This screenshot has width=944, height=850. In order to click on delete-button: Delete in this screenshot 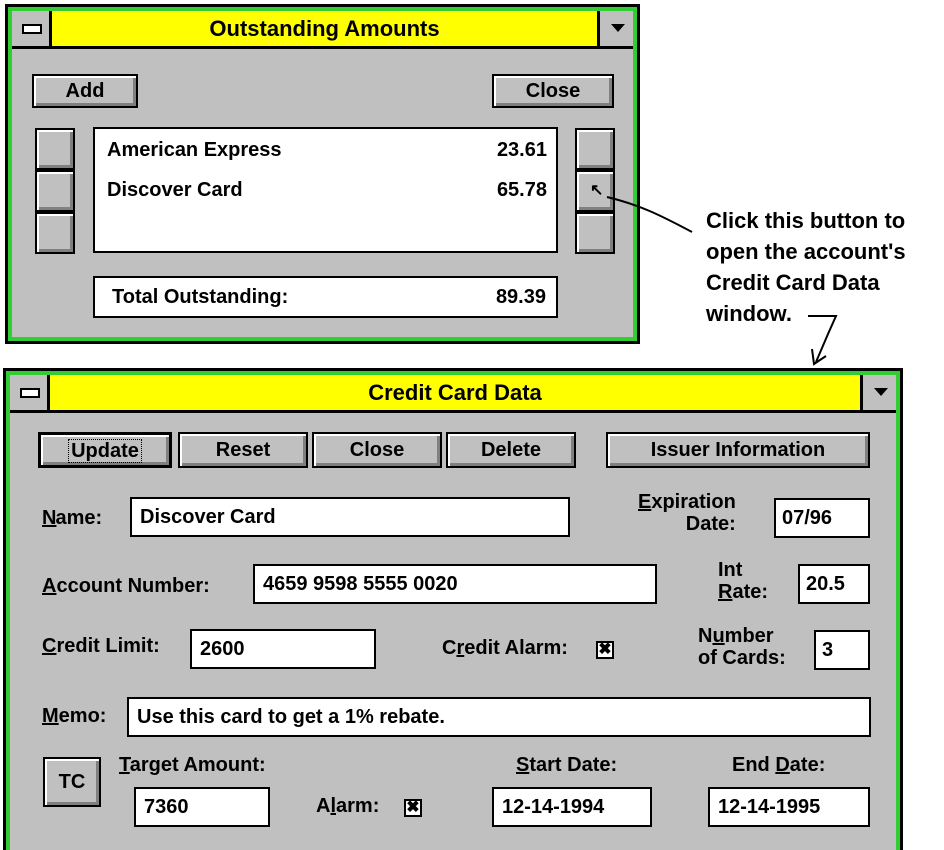, I will do `click(511, 450)`.